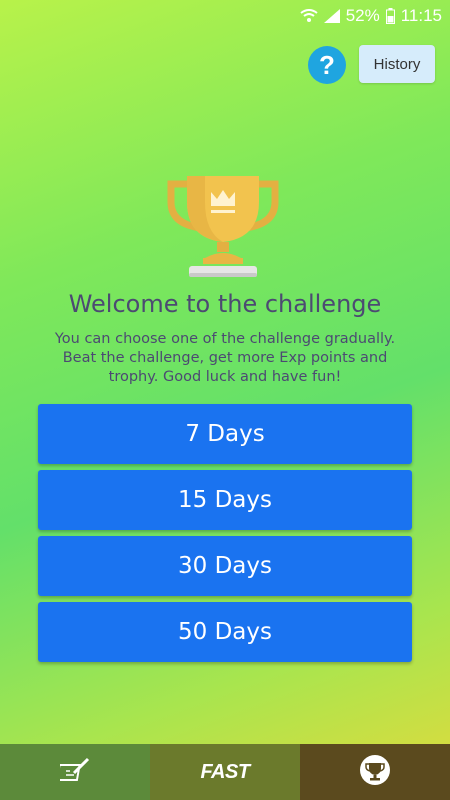 This screenshot has height=800, width=450. What do you see at coordinates (225, 566) in the screenshot?
I see `challenge-30-days-button: 30 Days` at bounding box center [225, 566].